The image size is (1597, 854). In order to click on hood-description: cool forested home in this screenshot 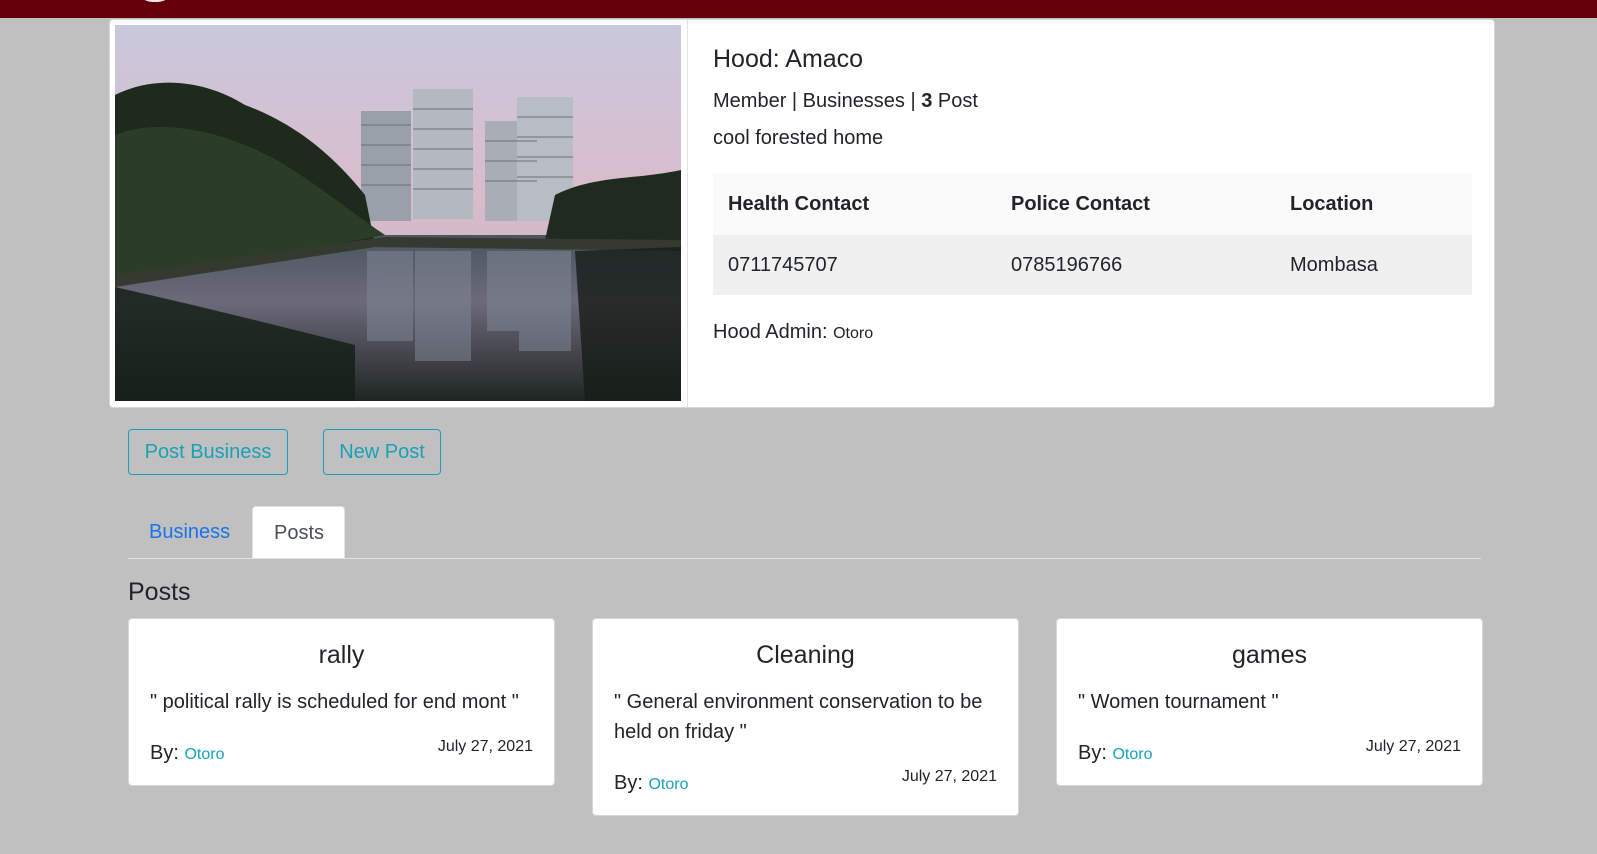, I will do `click(798, 138)`.